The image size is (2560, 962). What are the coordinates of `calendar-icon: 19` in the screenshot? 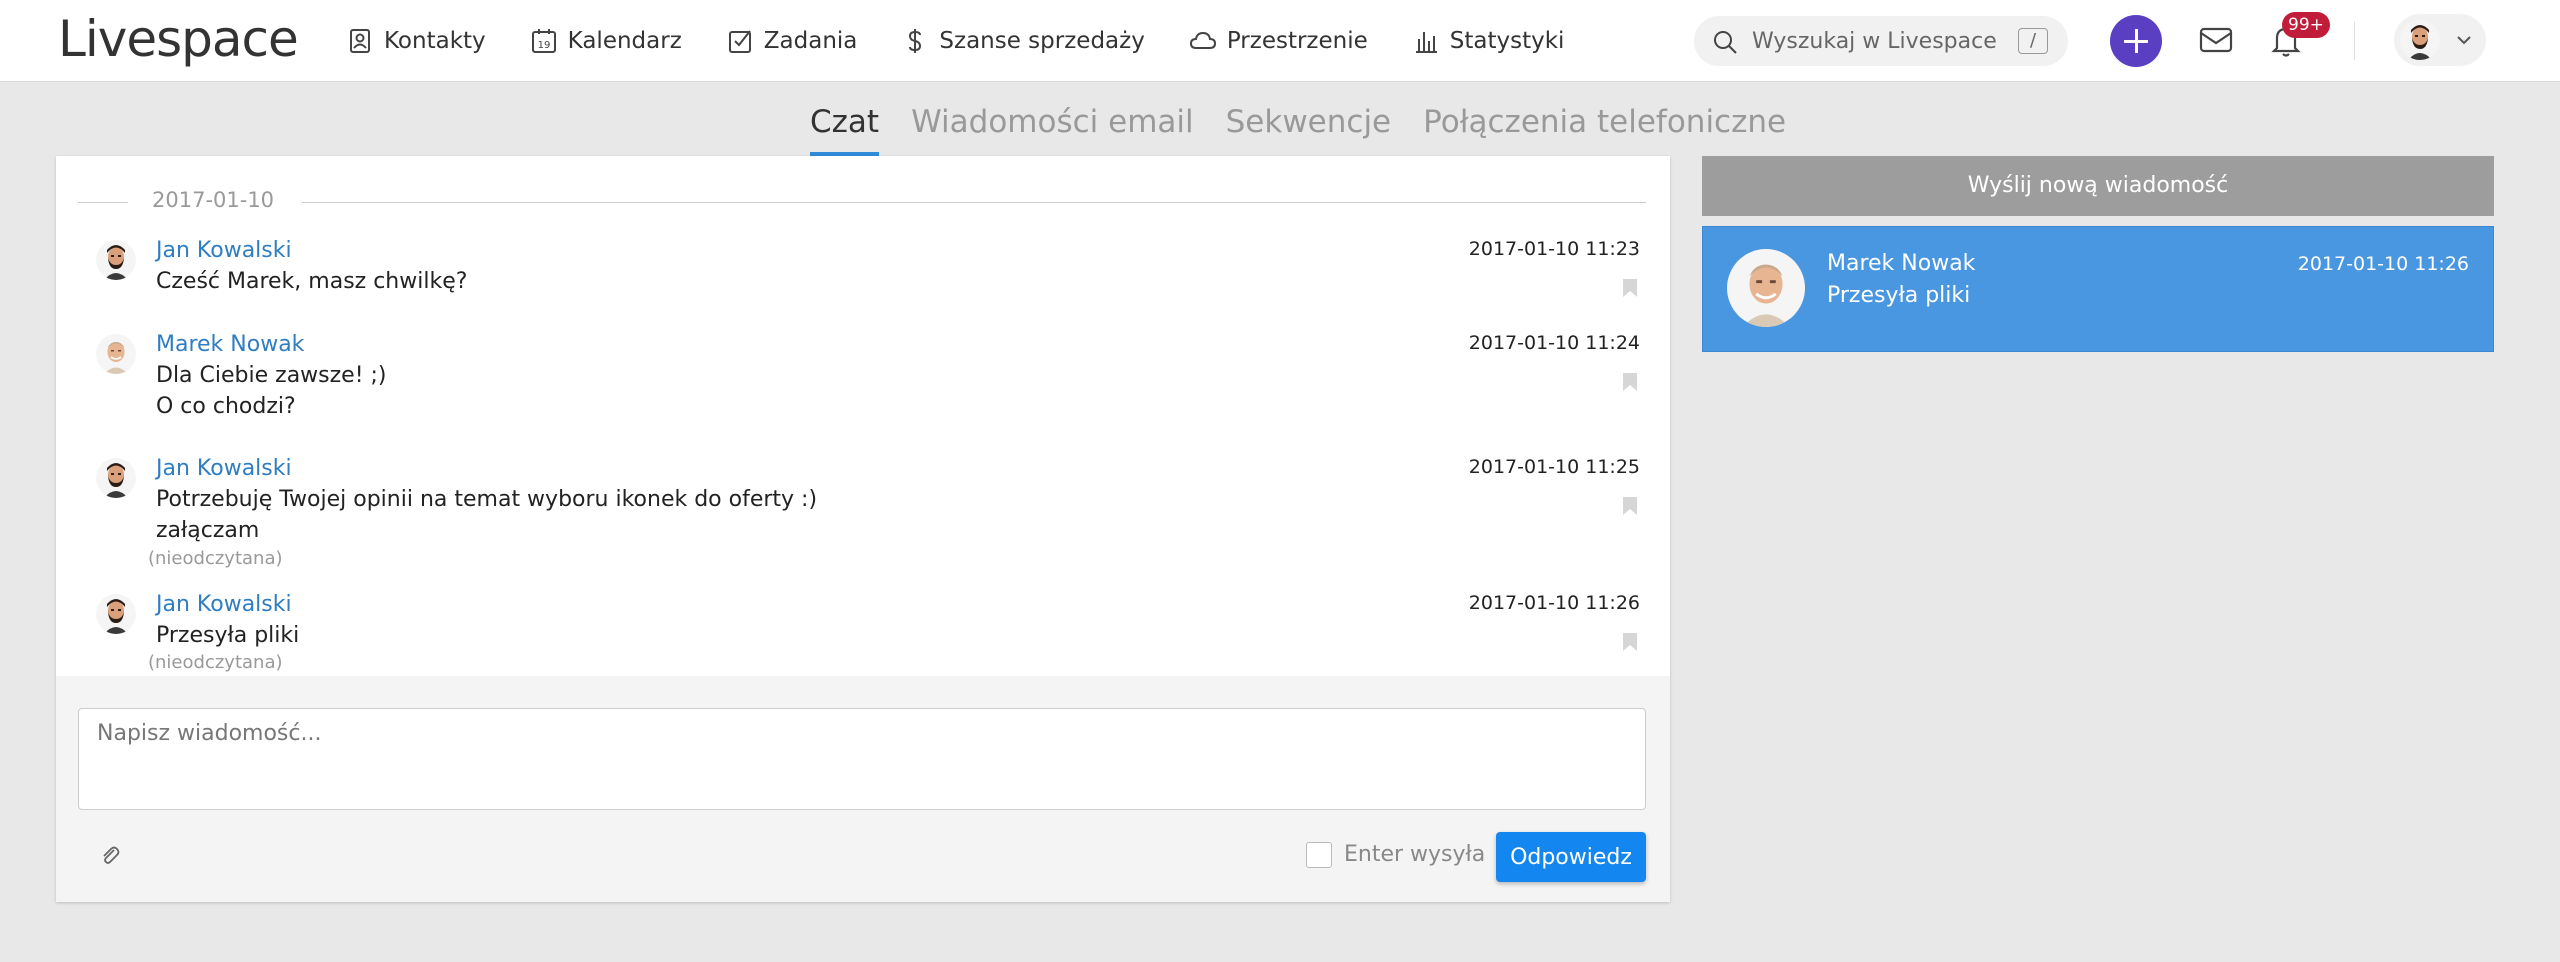 It's located at (543, 41).